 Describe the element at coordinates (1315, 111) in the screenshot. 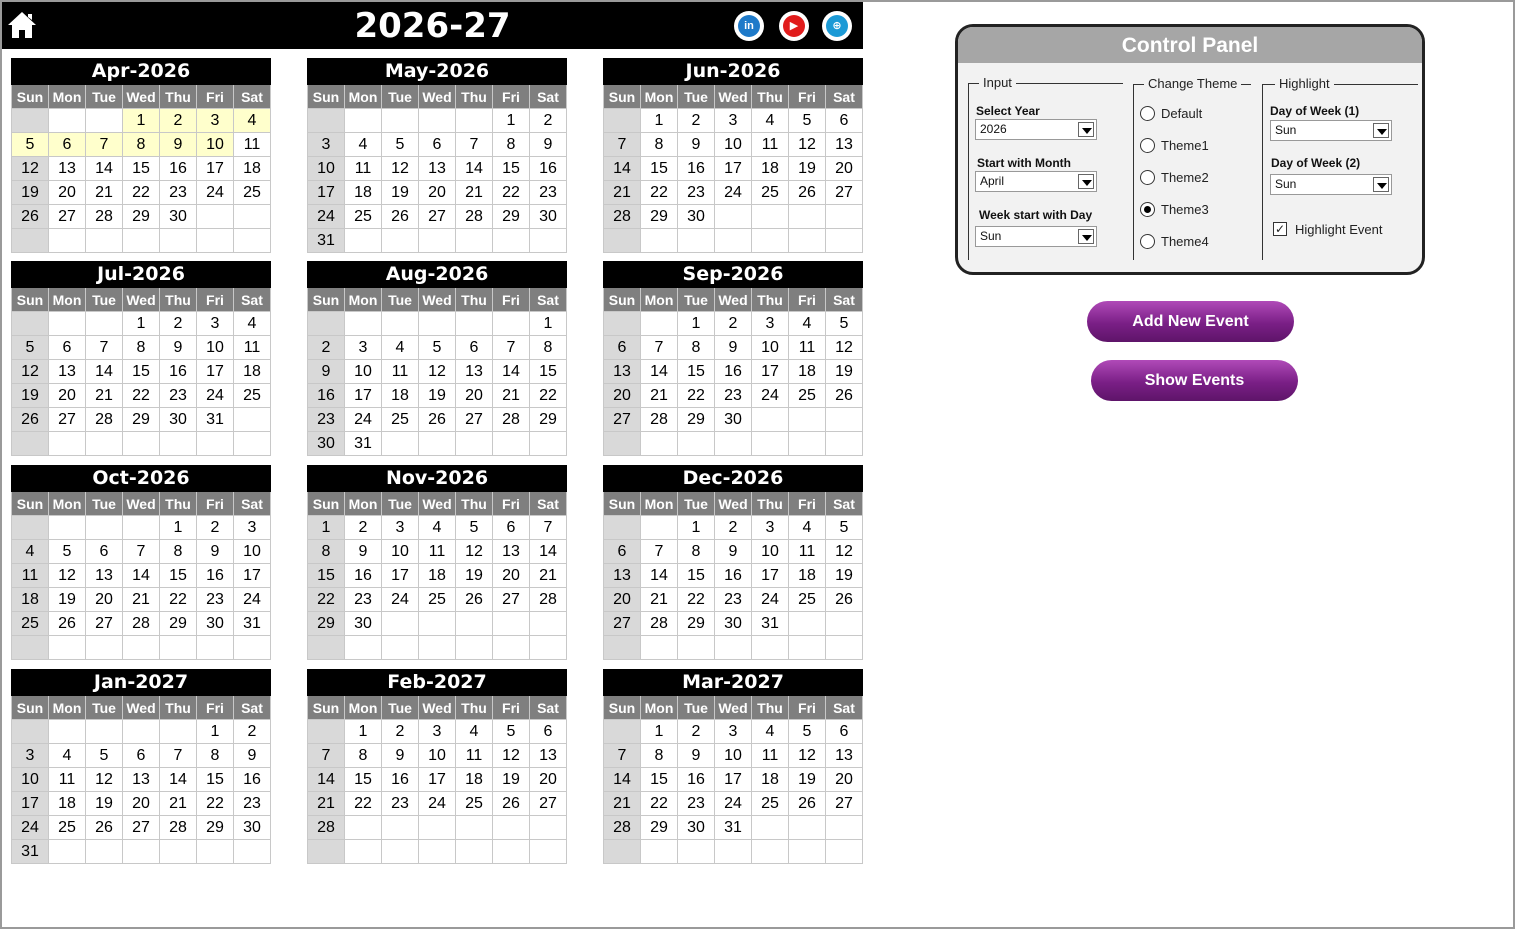

I see `day-of-week-1-label: Day of Week (1)` at that location.